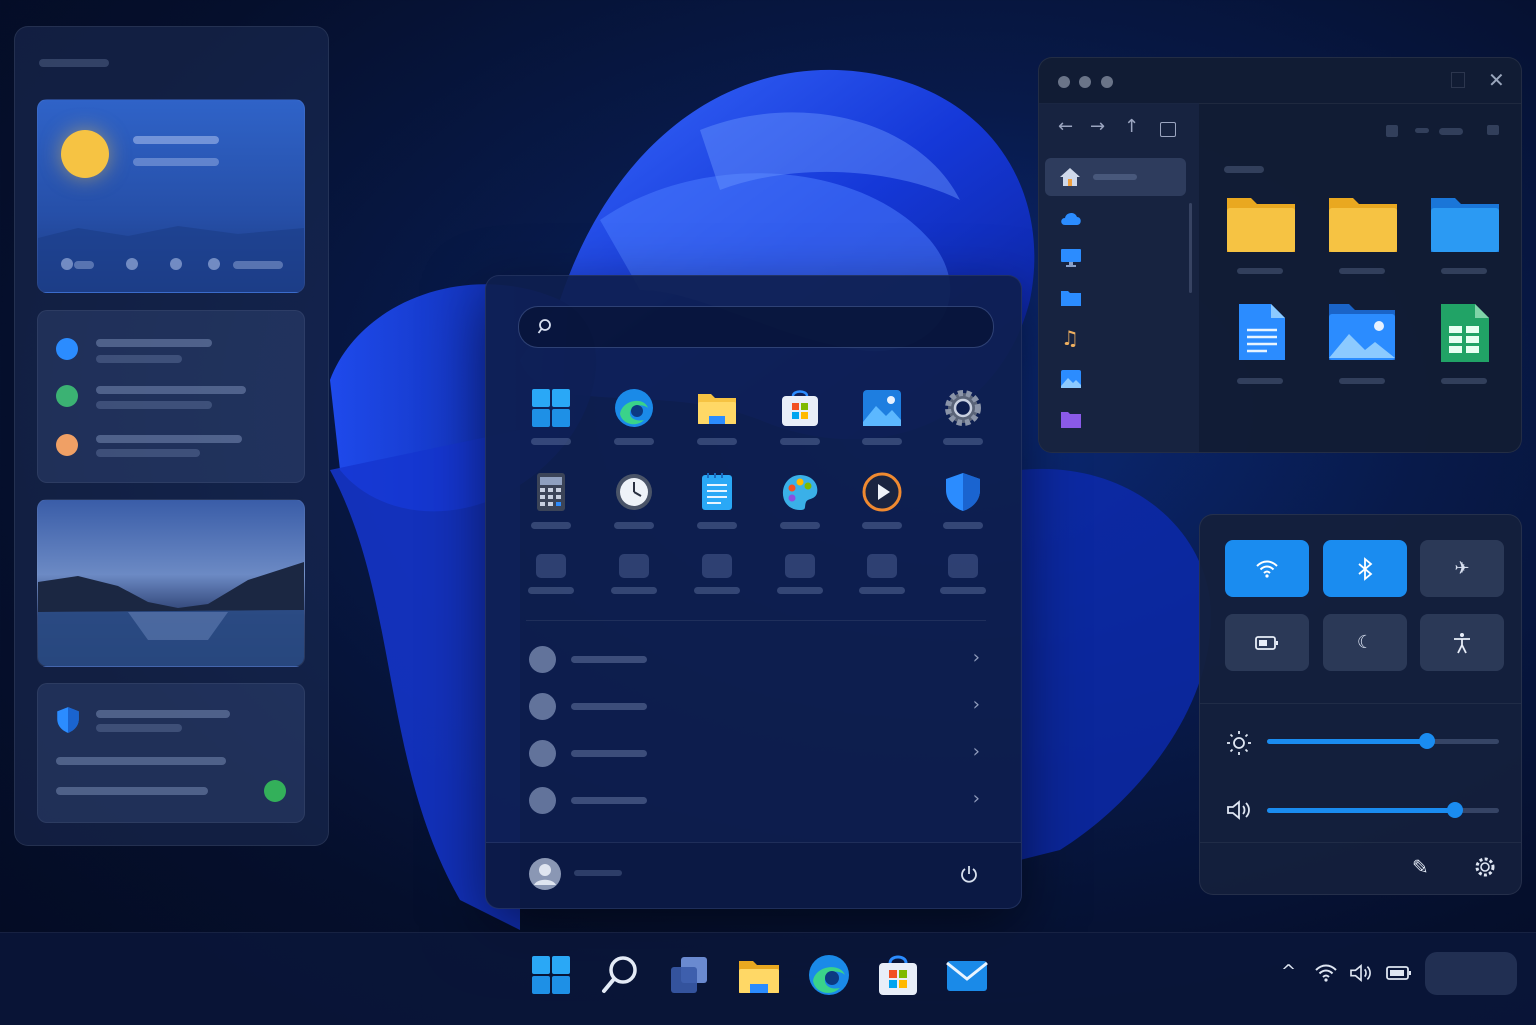  Describe the element at coordinates (756, 327) in the screenshot. I see `start-search-input` at that location.